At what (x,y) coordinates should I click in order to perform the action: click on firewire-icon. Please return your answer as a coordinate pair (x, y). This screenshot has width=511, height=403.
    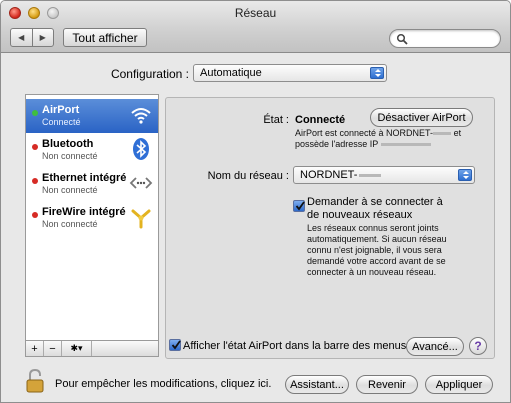
    Looking at the image, I should click on (141, 219).